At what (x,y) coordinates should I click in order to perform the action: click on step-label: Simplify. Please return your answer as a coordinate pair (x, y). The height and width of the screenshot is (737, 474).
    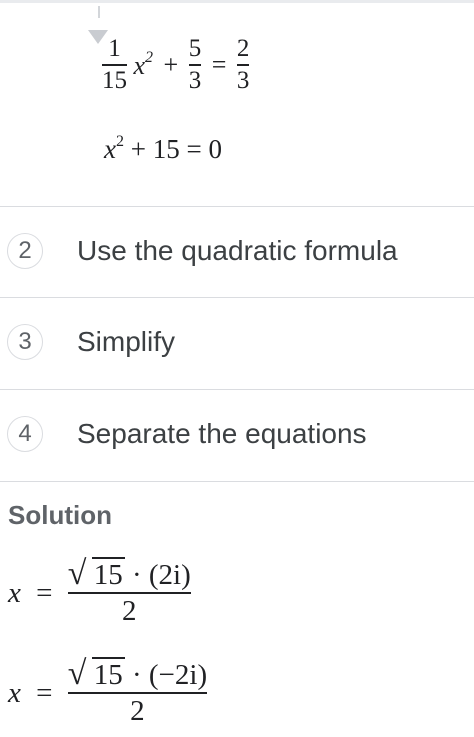
    Looking at the image, I should click on (126, 341).